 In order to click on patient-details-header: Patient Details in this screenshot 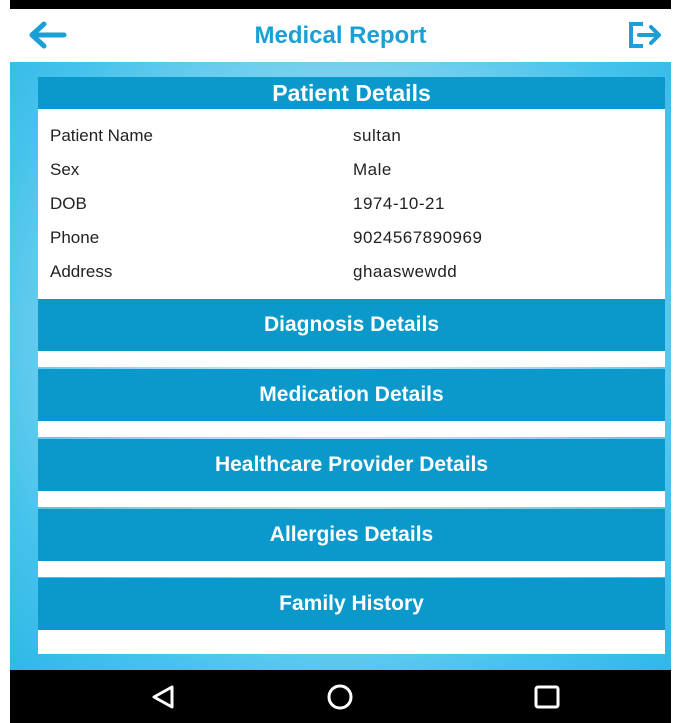, I will do `click(351, 93)`.